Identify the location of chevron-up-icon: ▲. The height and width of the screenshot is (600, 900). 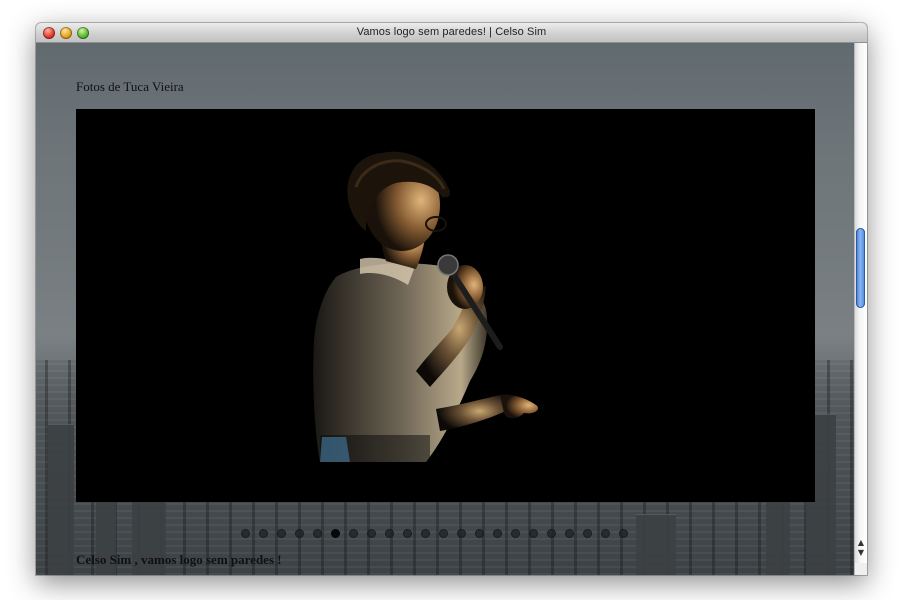
(861, 543).